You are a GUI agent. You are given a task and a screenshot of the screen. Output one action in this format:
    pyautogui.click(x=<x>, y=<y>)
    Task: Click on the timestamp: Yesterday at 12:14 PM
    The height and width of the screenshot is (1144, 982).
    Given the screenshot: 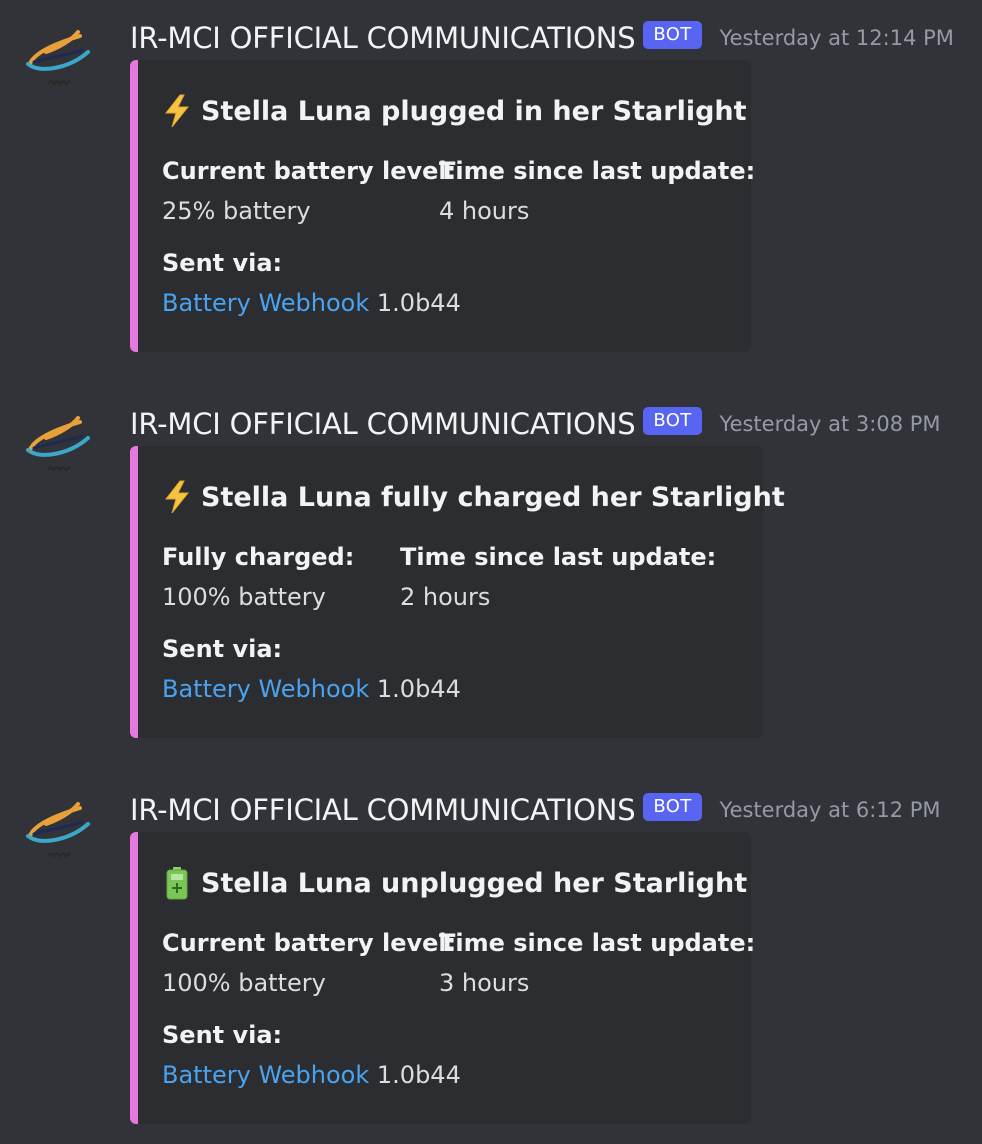 What is the action you would take?
    pyautogui.click(x=837, y=38)
    